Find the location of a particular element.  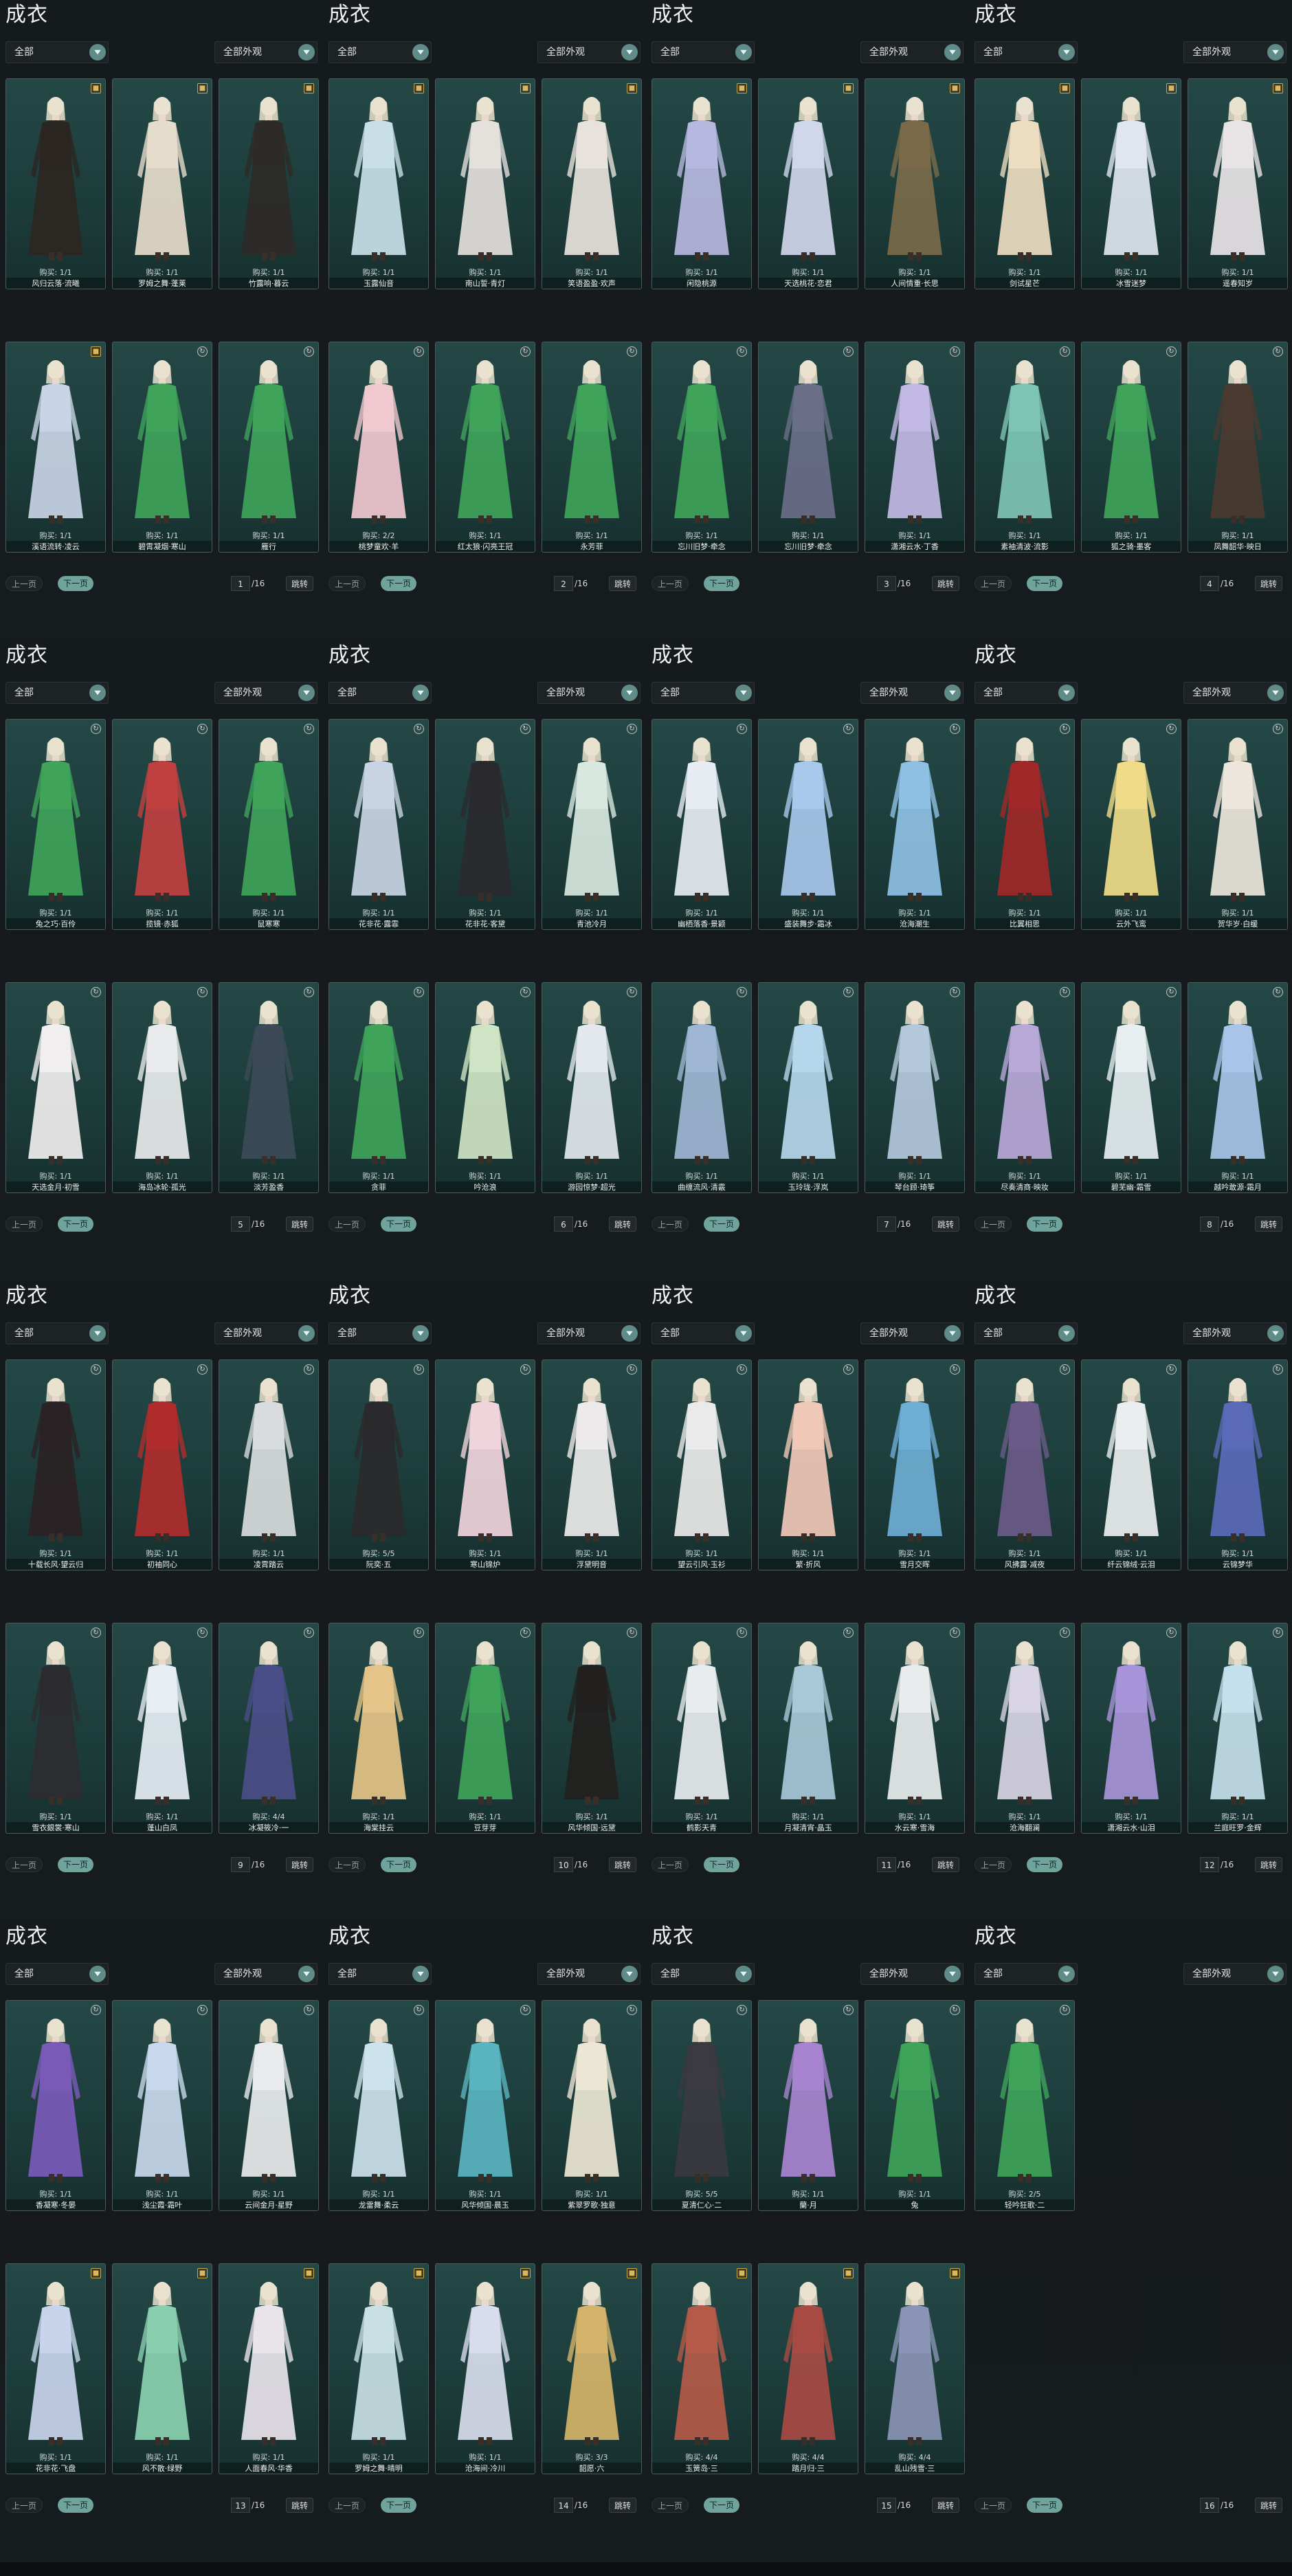

outfit-card: ■ 购买: 3/3 韶愿·六 is located at coordinates (592, 2368).